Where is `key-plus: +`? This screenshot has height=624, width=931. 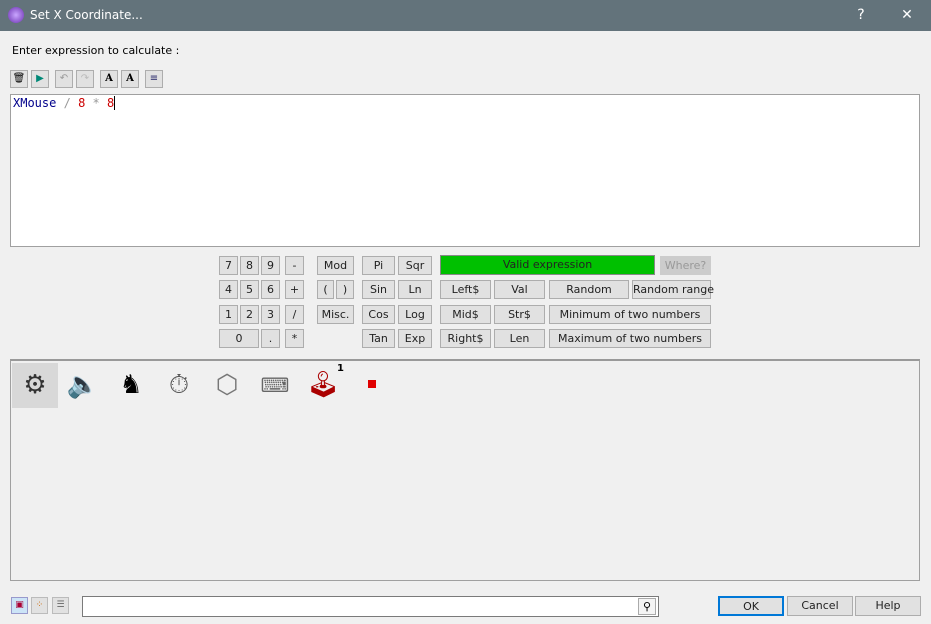 key-plus: + is located at coordinates (294, 289).